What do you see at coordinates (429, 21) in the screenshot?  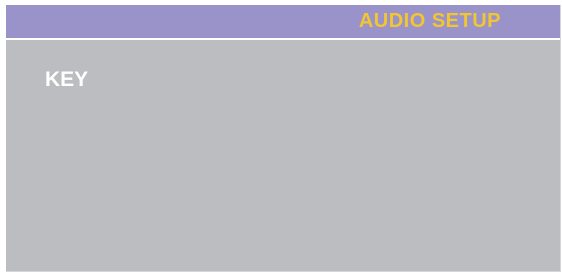 I see `menu-title: AUDIO SETUP` at bounding box center [429, 21].